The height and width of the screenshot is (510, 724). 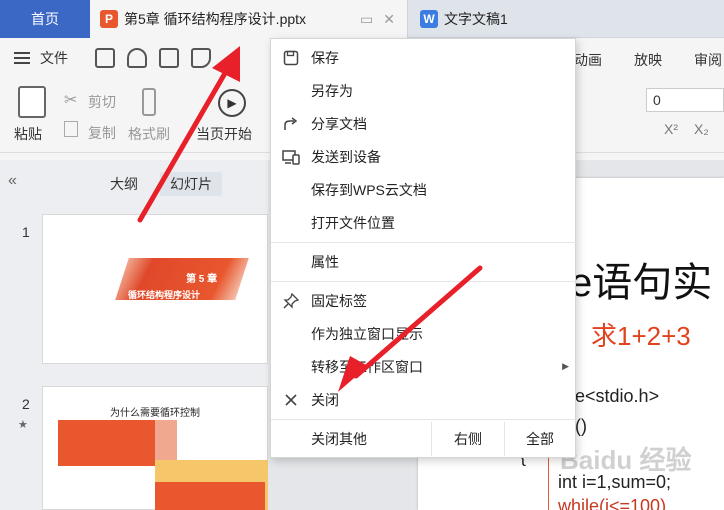 I want to click on collapse-pane-icon: «, so click(x=12, y=181).